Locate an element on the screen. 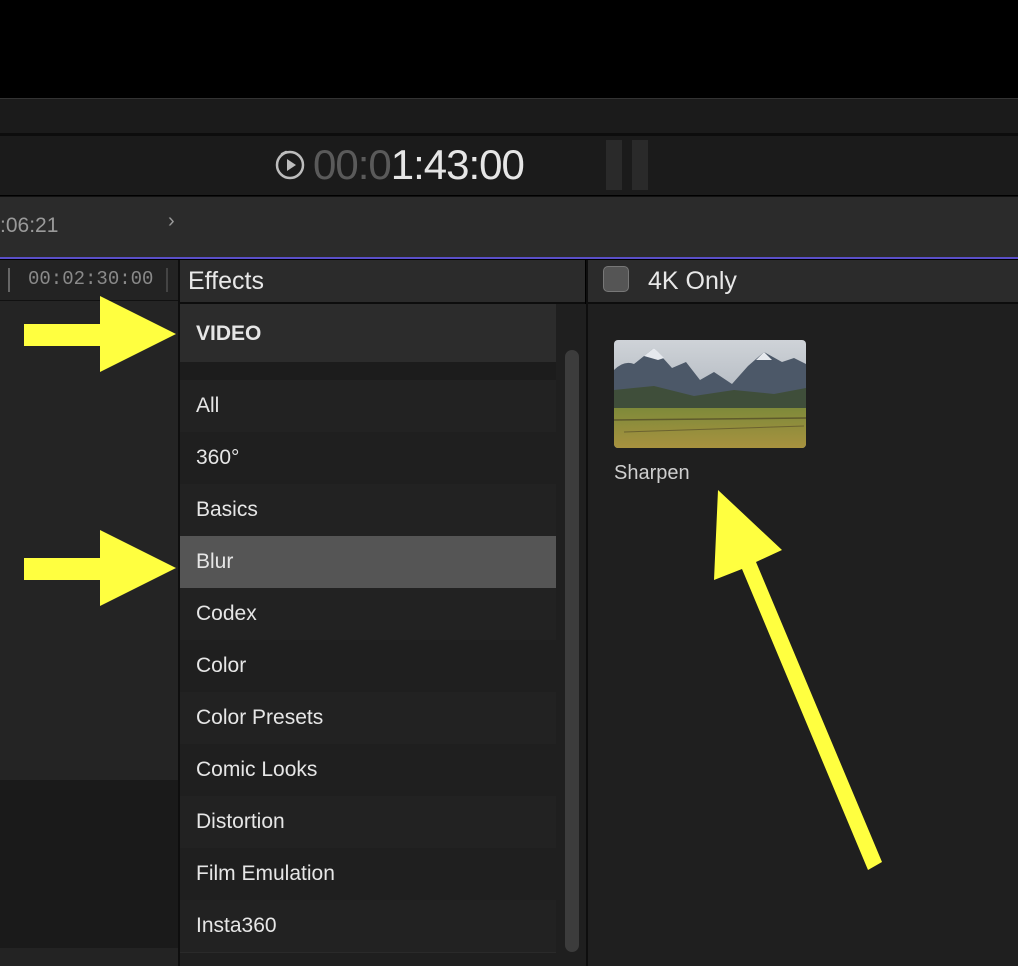 The height and width of the screenshot is (966, 1018). category-item: Codex is located at coordinates (368, 614).